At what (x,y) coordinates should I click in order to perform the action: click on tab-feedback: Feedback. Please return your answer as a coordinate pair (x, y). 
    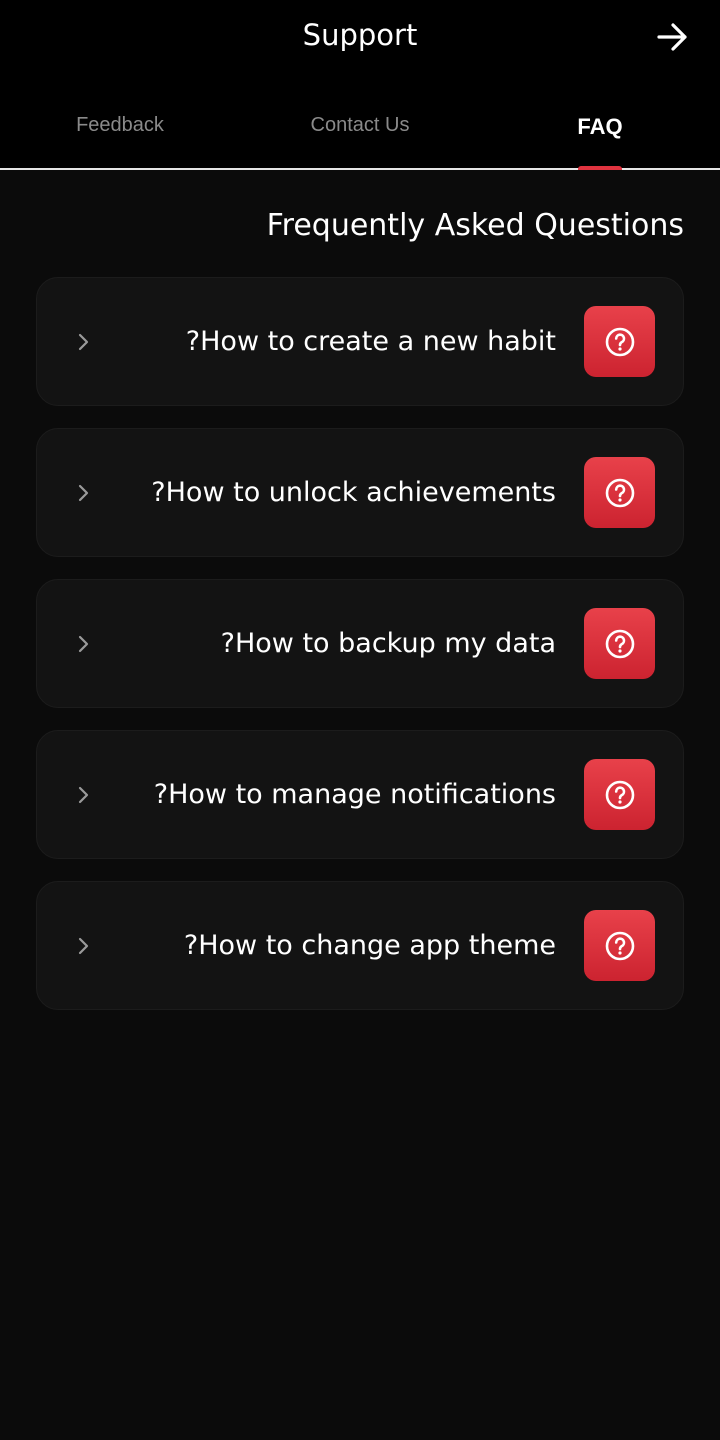
    Looking at the image, I should click on (120, 123).